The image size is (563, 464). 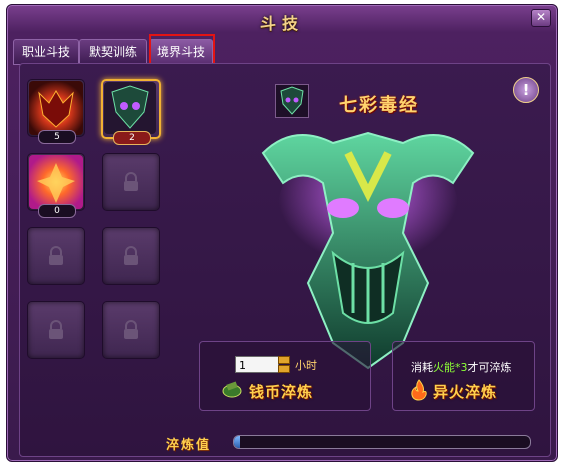 I want to click on skill-slot-5-locked, so click(x=56, y=256).